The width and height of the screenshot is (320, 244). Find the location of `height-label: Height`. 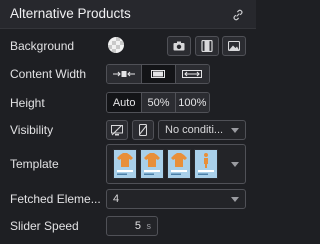

height-label: Height is located at coordinates (27, 103).